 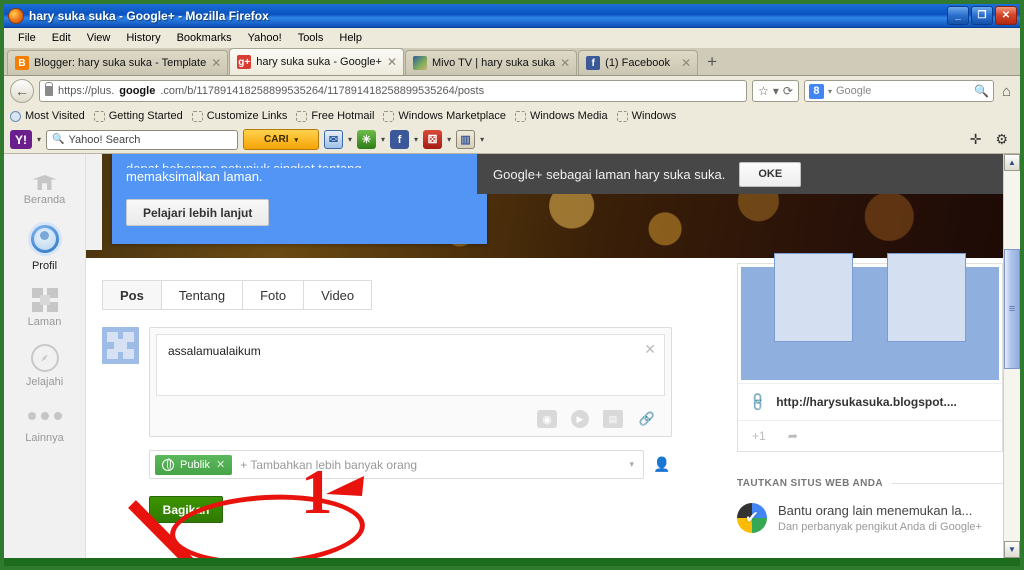 What do you see at coordinates (204, 38) in the screenshot?
I see `menu-bookmarks: Bookmarks` at bounding box center [204, 38].